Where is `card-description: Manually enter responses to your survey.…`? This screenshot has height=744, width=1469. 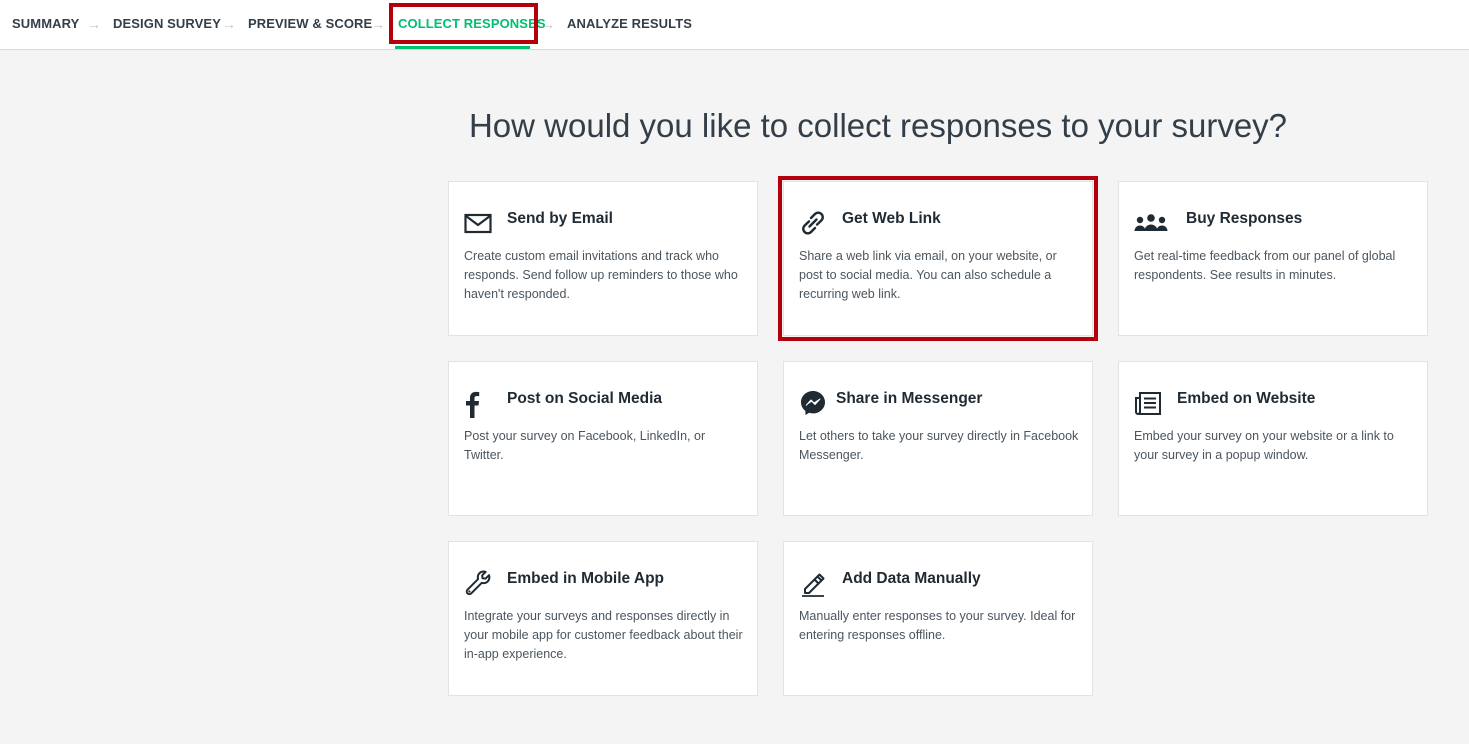
card-description: Manually enter responses to your survey.… is located at coordinates (937, 625).